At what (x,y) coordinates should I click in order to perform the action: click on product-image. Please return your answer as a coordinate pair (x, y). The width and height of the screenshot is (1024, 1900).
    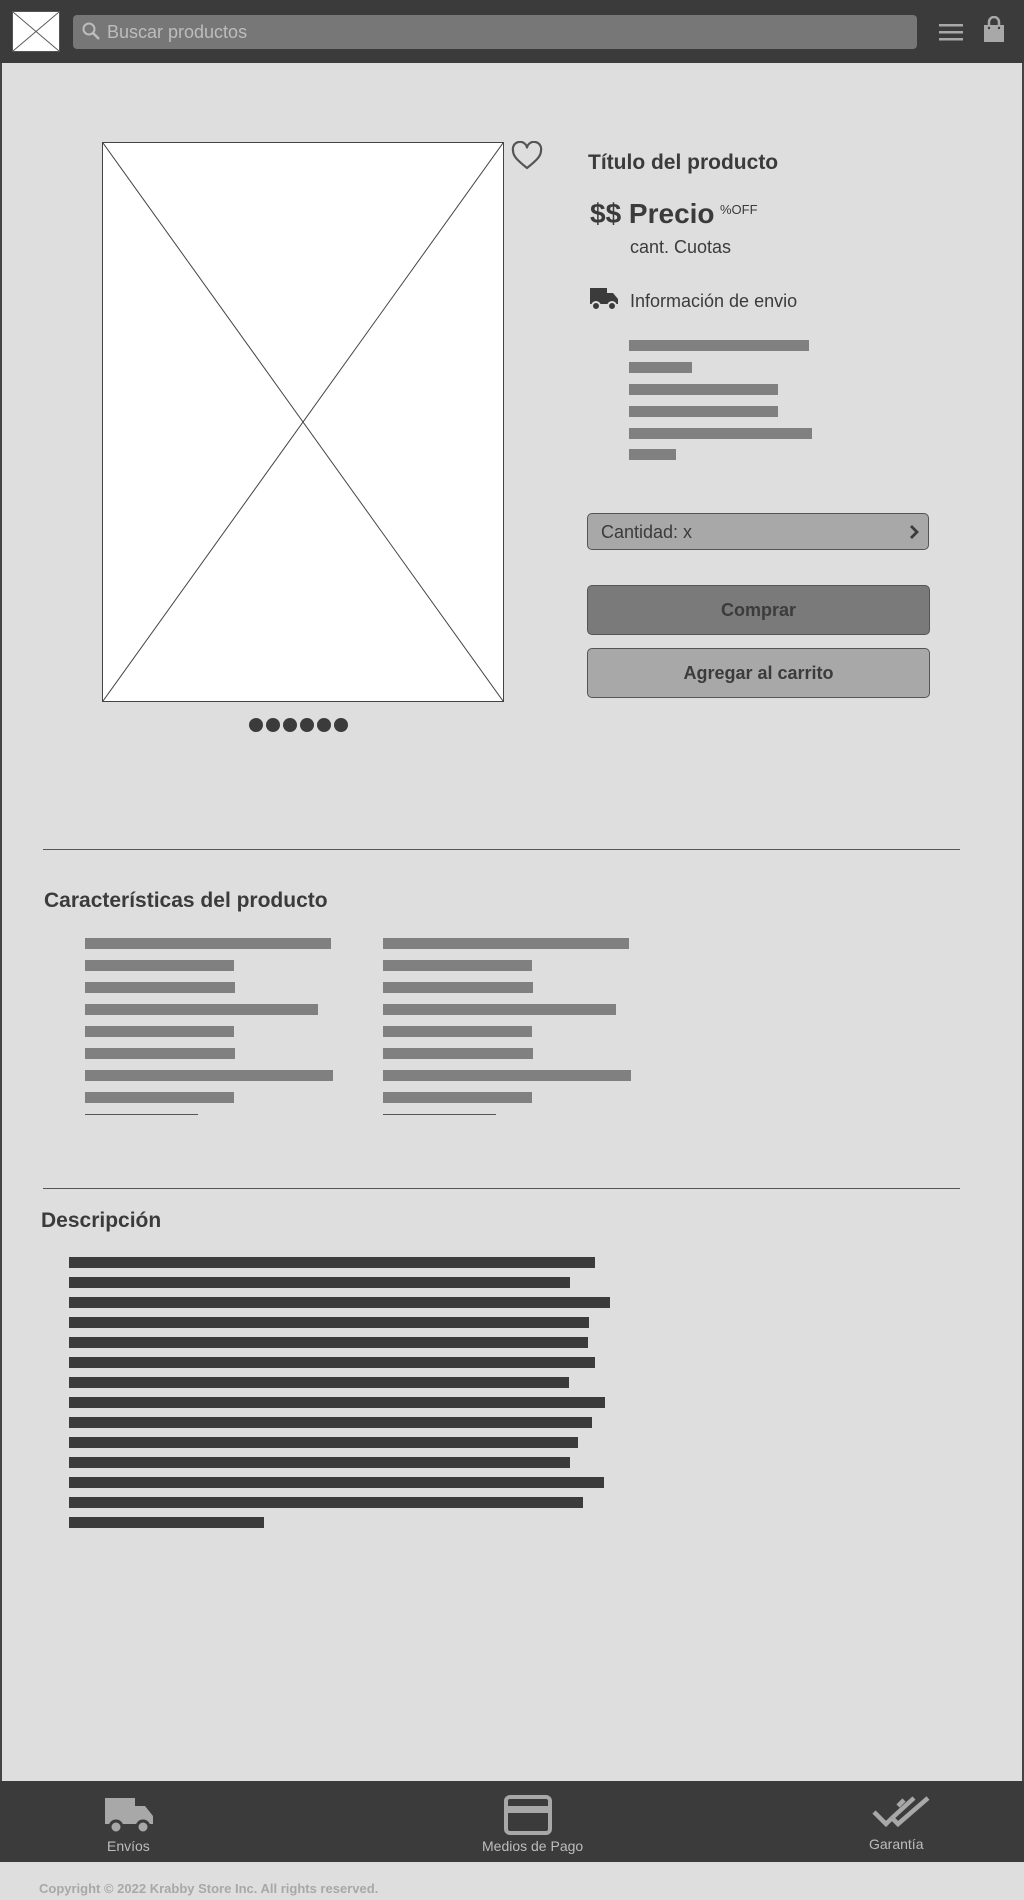
    Looking at the image, I should click on (303, 422).